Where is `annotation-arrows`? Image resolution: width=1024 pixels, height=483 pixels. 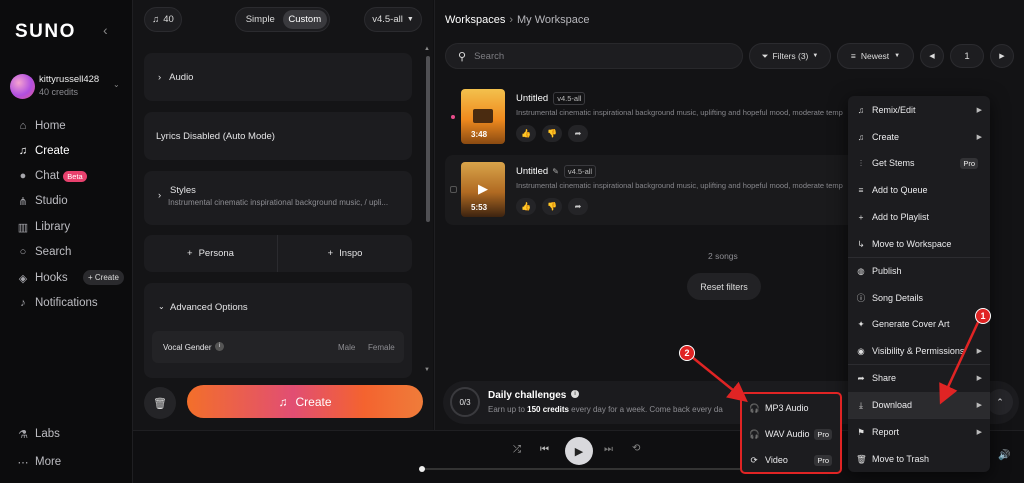
annotation-arrows is located at coordinates (836, 361).